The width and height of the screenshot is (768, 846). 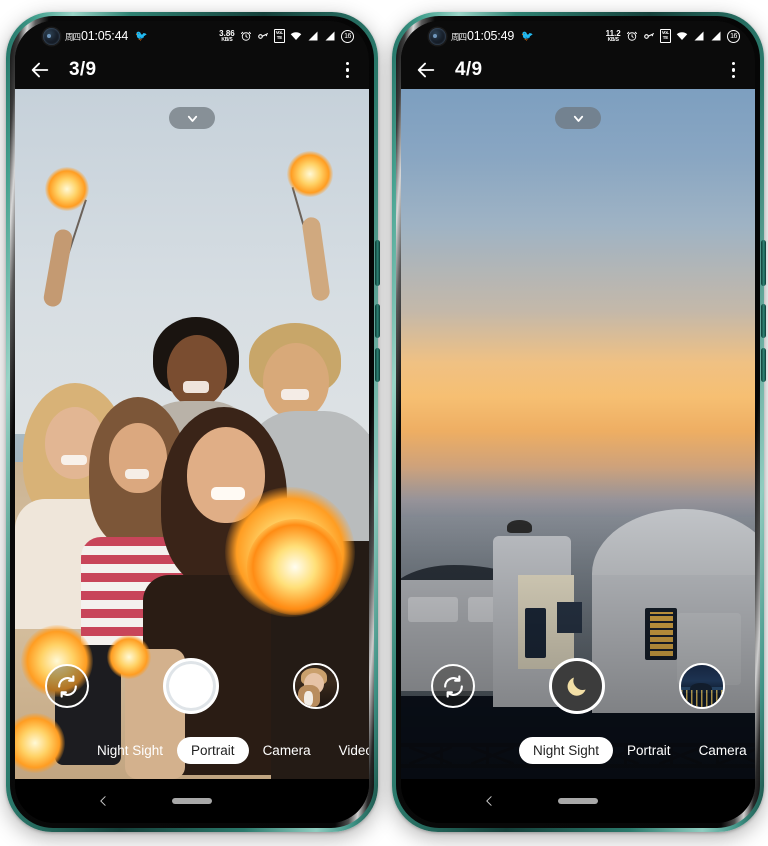 I want to click on status-bar-left: 周四 01:05:44 🐦 3.86 KB/S VoL TE 16, so click(x=192, y=36).